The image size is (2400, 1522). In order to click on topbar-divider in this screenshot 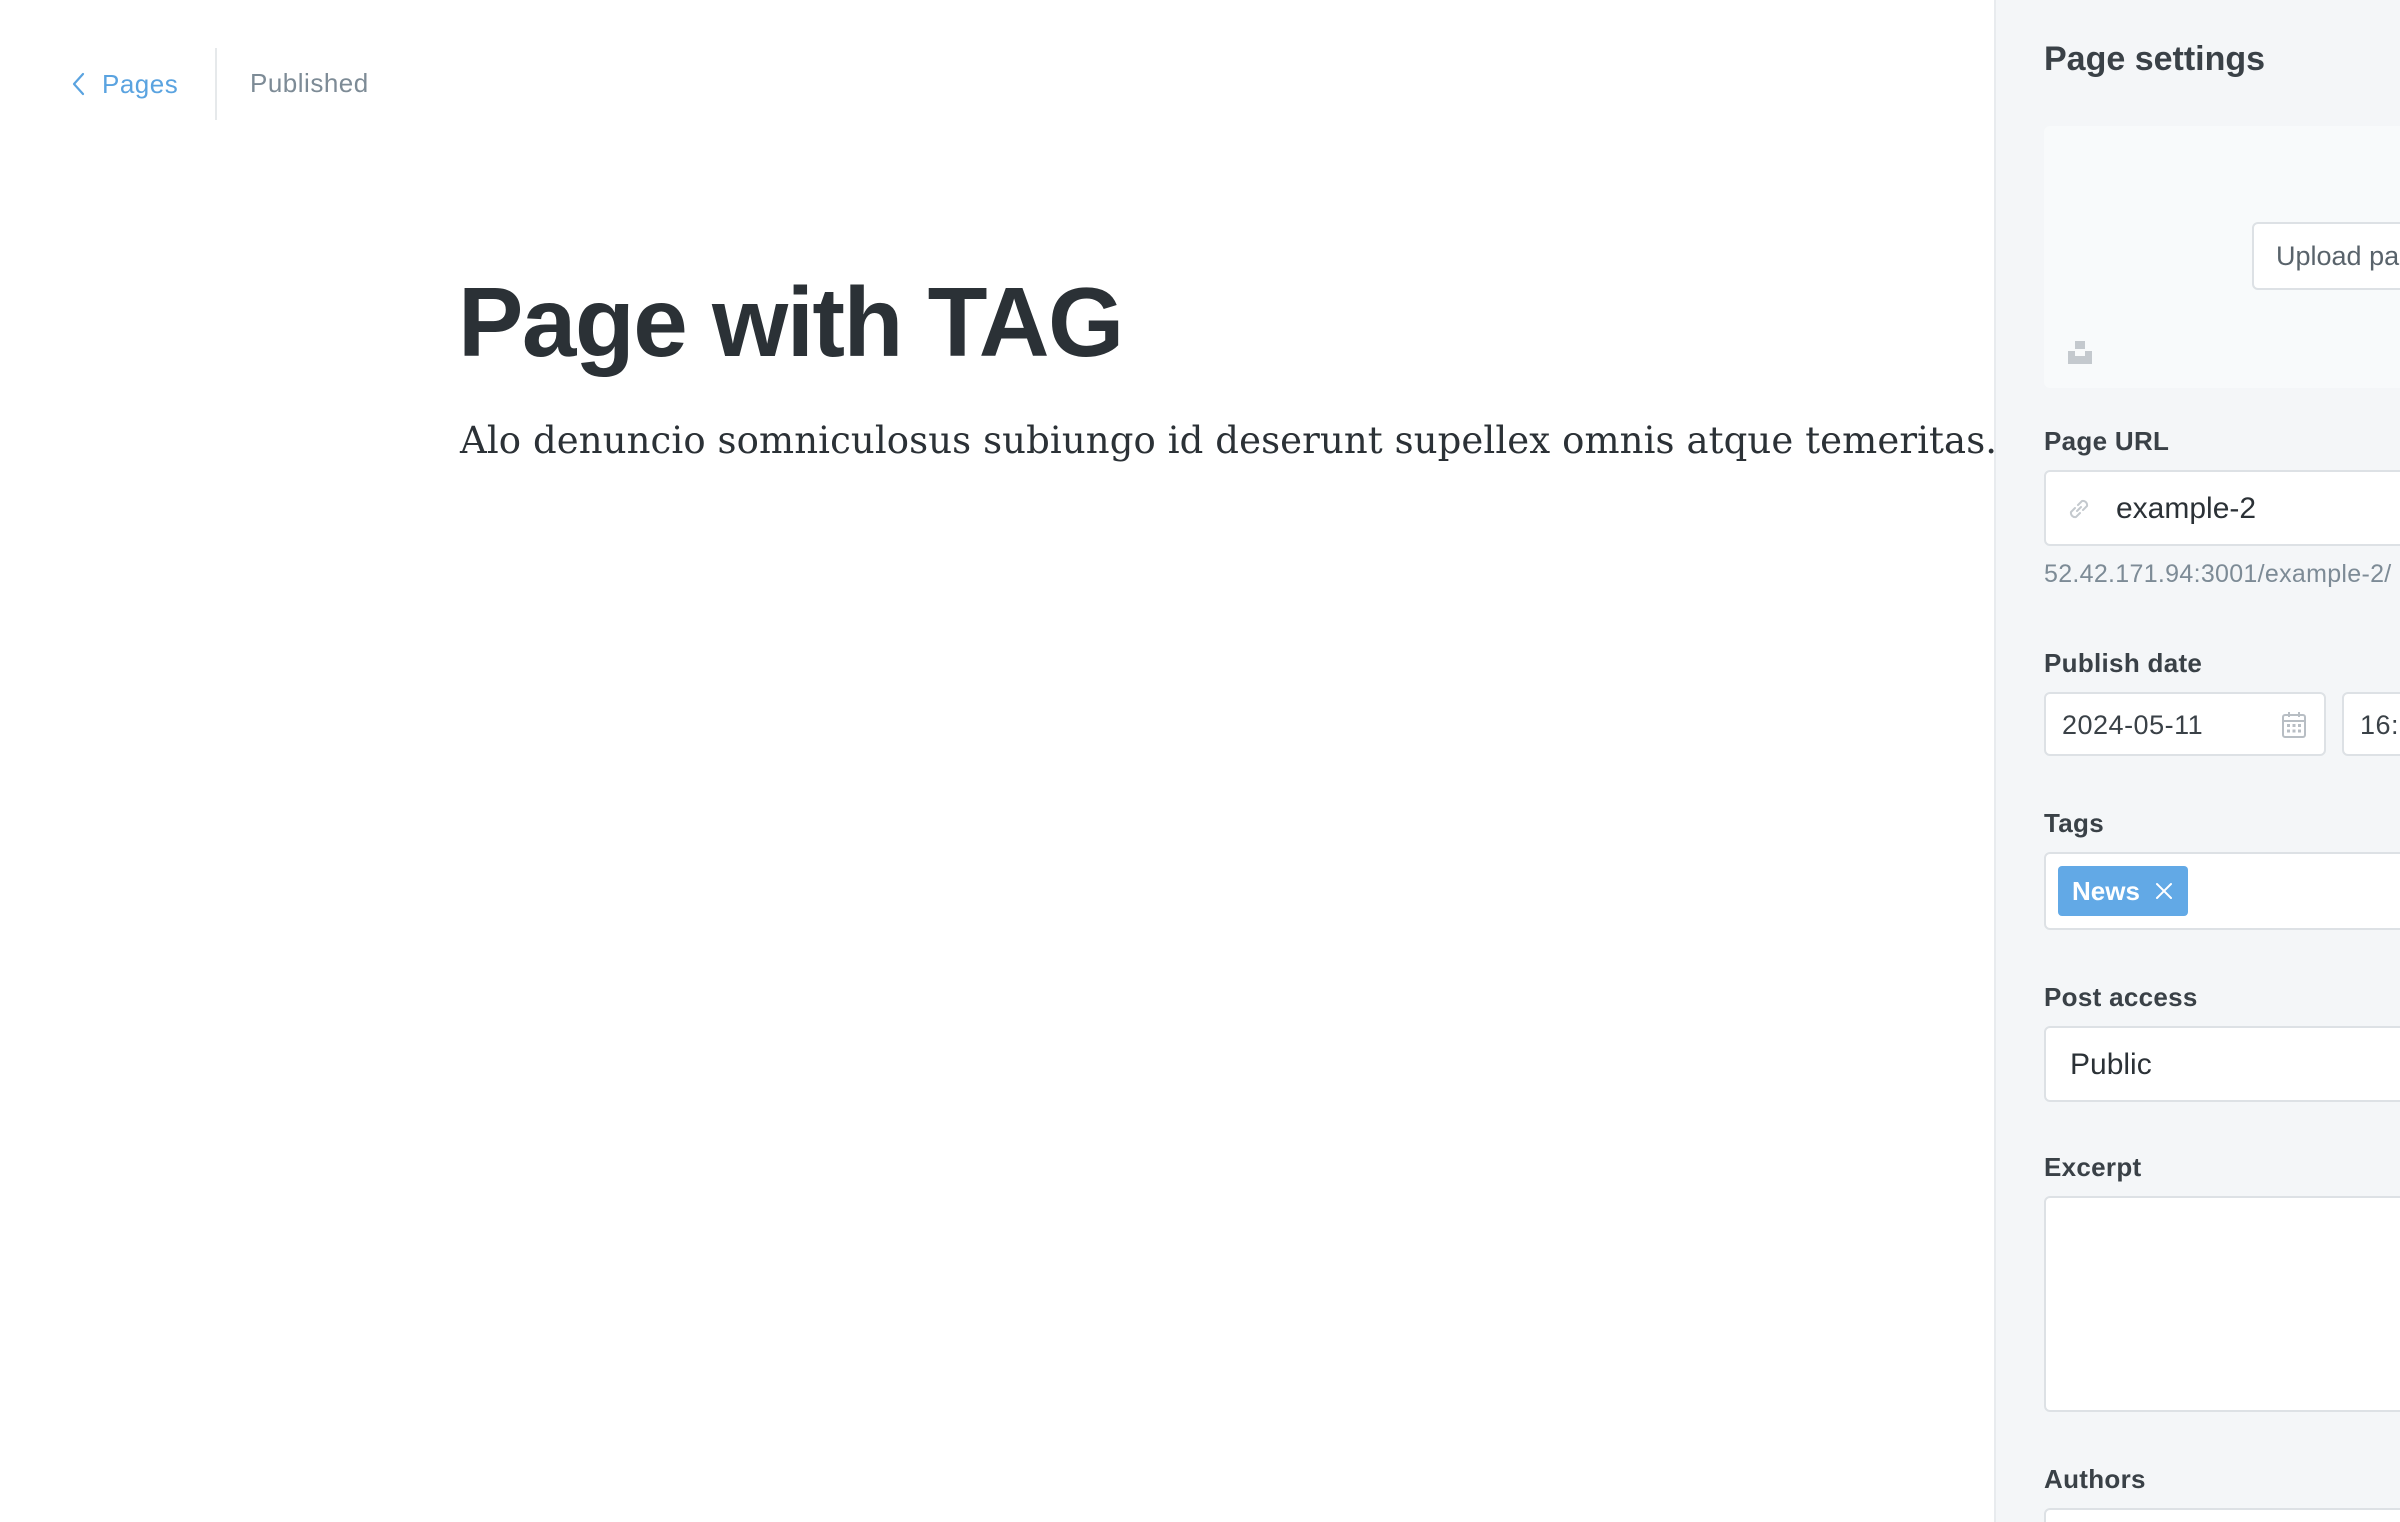, I will do `click(216, 84)`.